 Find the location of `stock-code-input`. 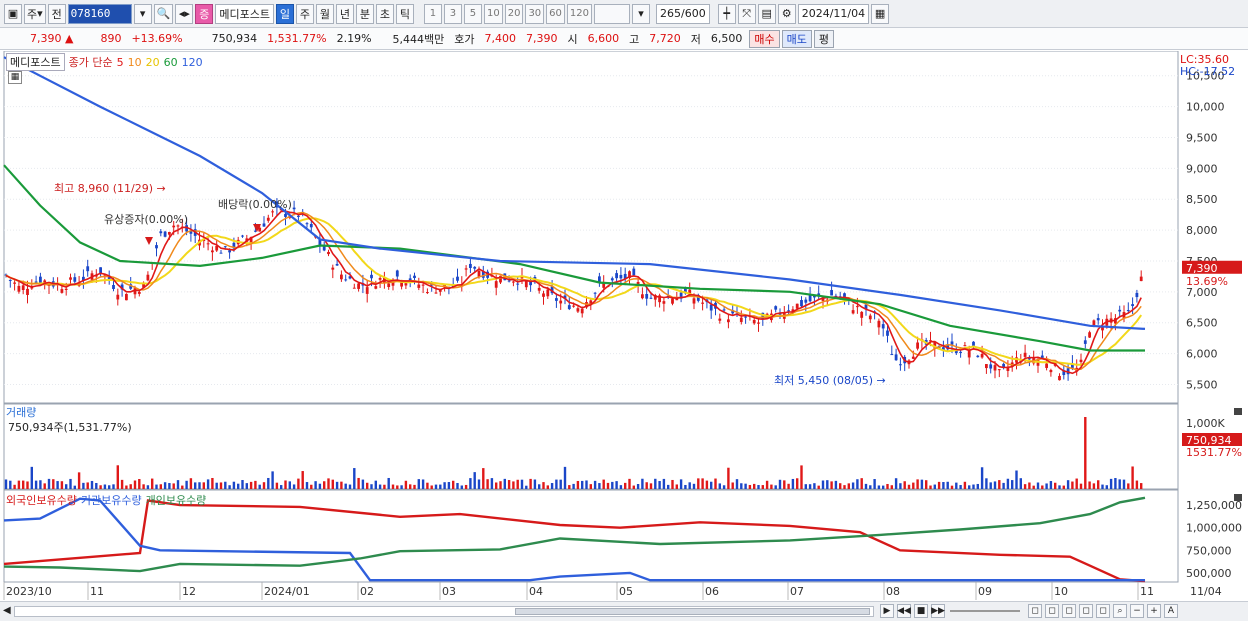

stock-code-input is located at coordinates (99, 13).